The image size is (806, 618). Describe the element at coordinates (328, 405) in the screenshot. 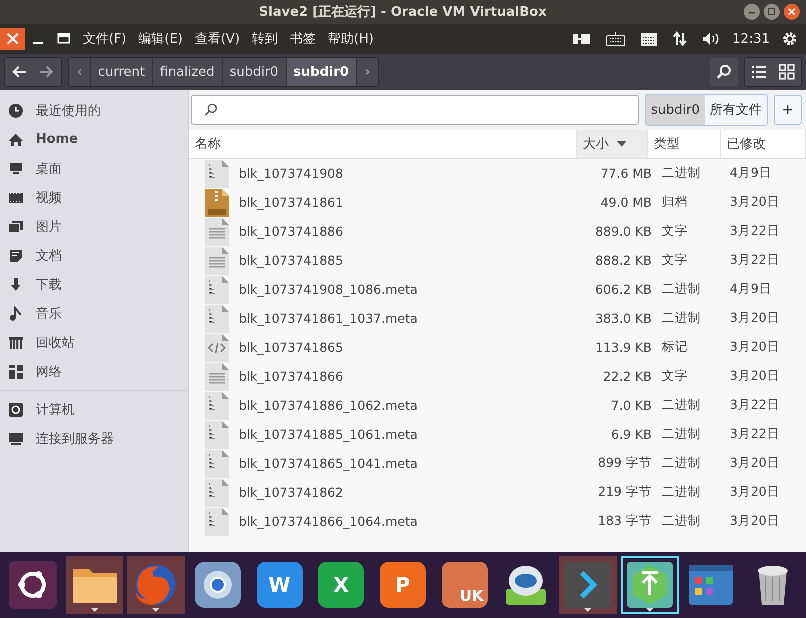

I see `file-name: blk_1073741886_1062.meta` at that location.